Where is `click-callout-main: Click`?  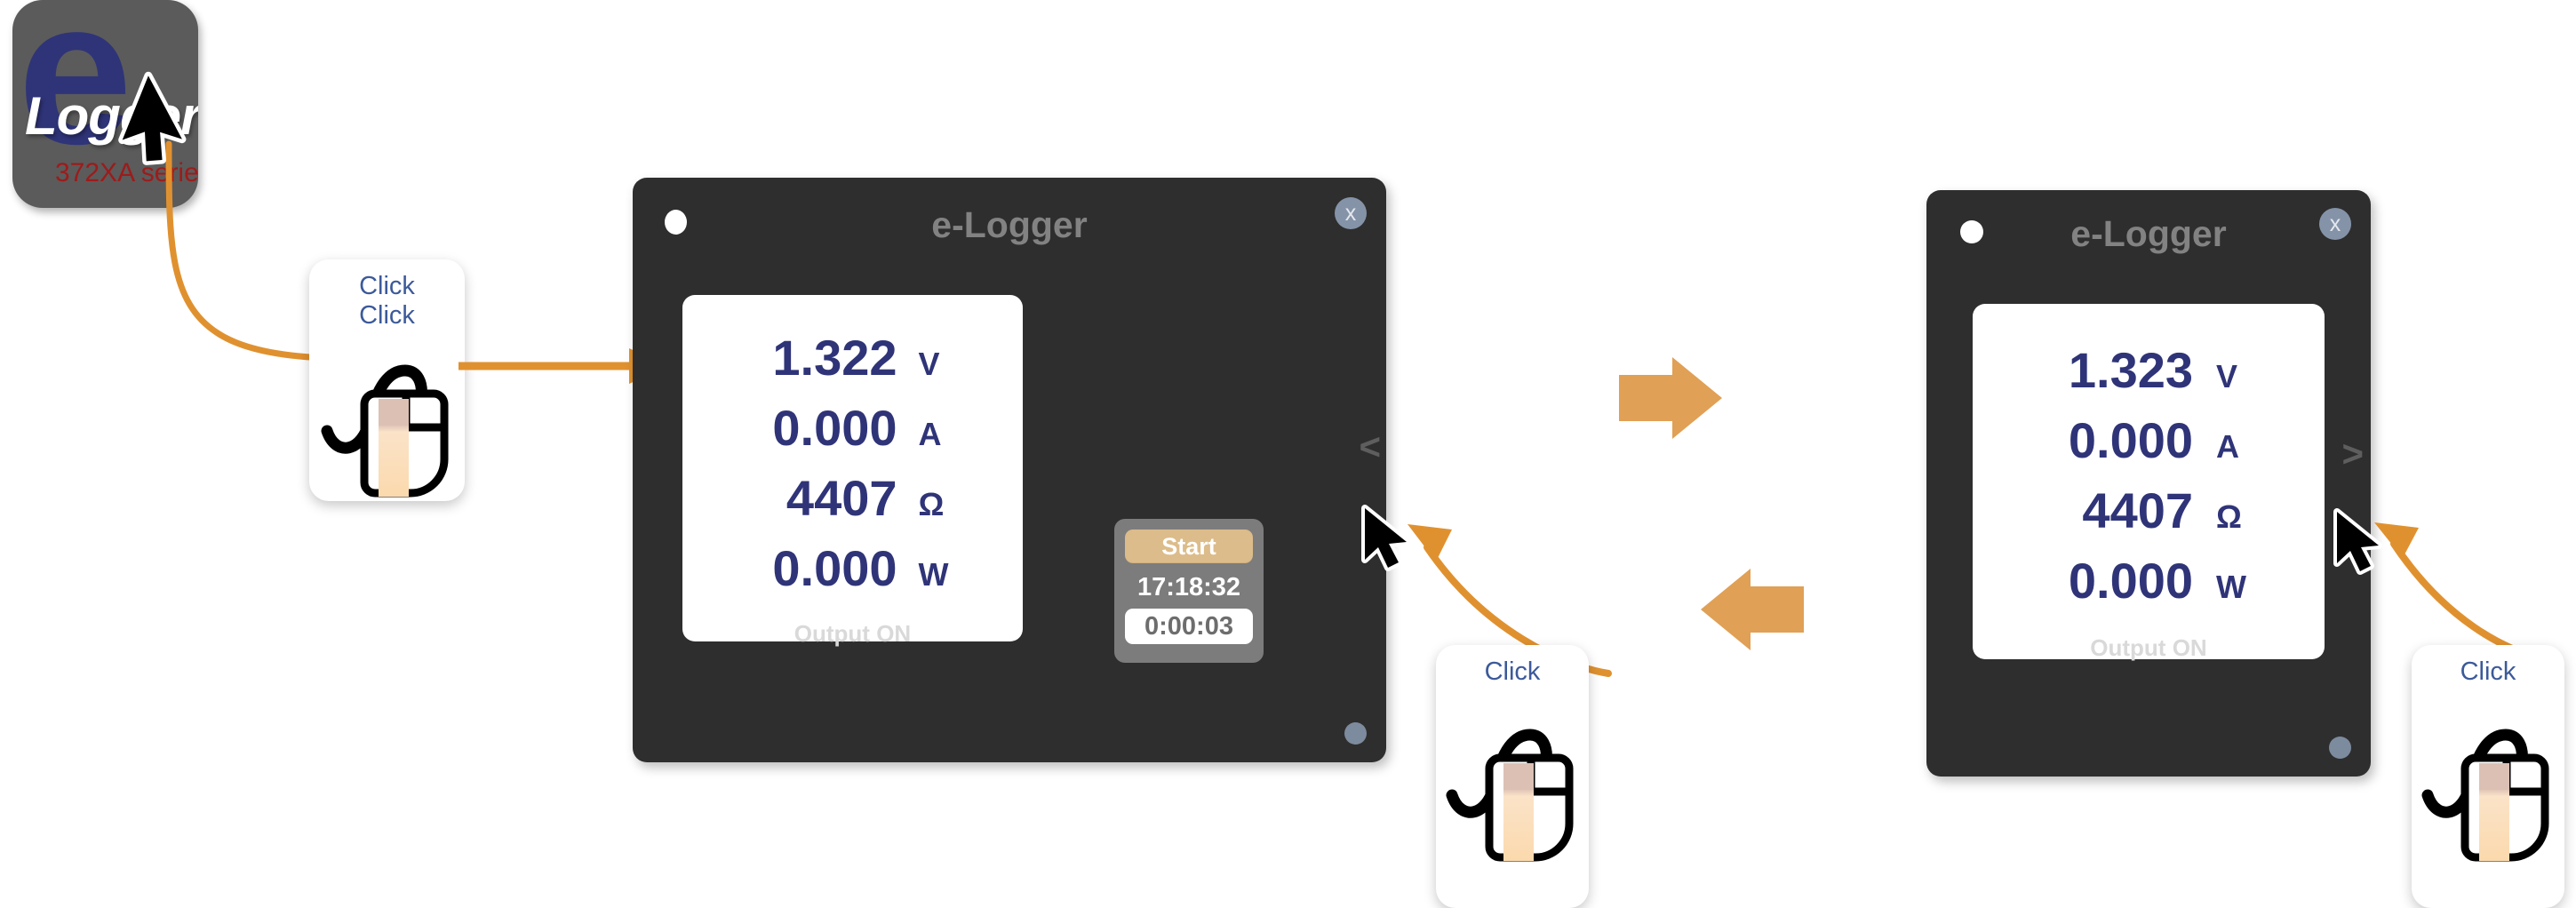 click-callout-main: Click is located at coordinates (1512, 776).